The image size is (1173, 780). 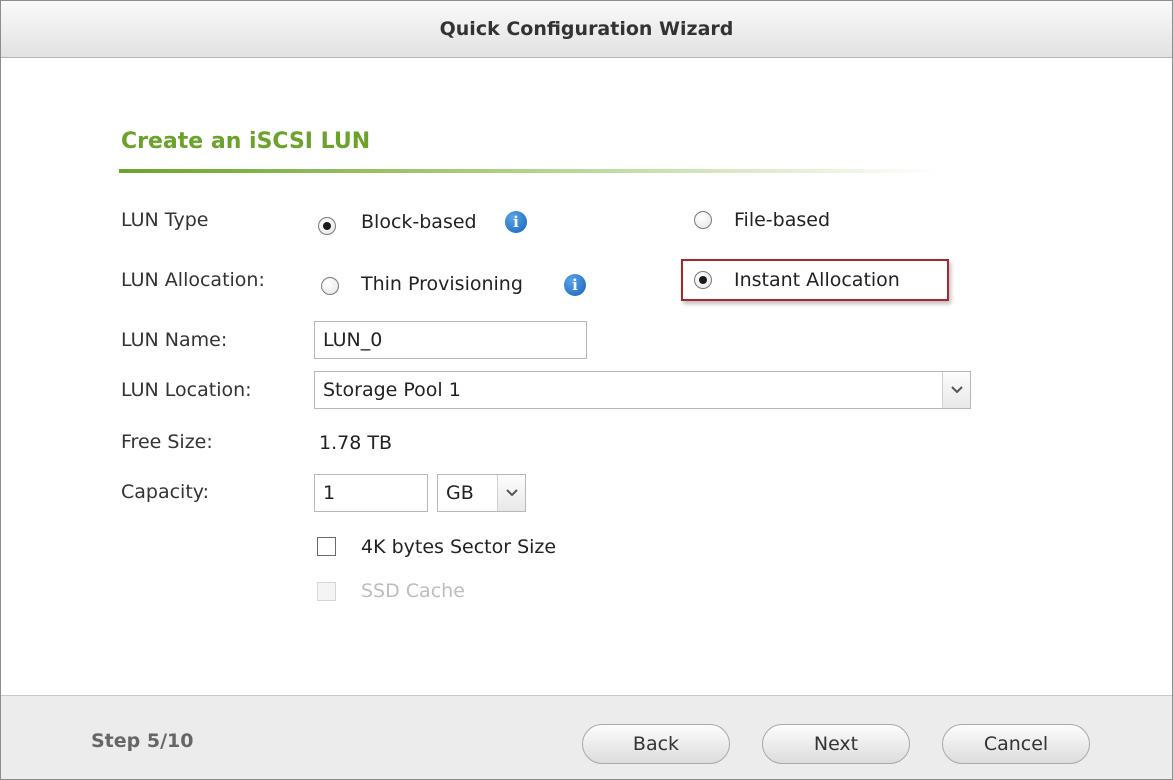 I want to click on thin-provisioning-label: Thin Provisioning, so click(x=442, y=284).